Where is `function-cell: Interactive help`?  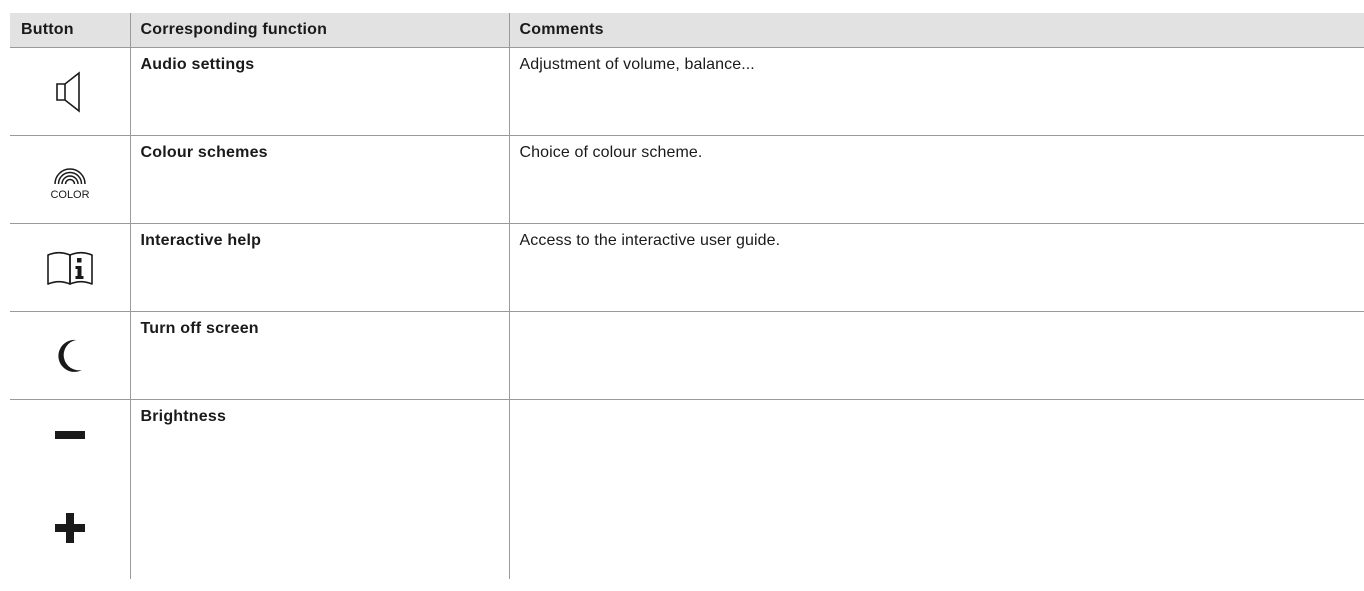 function-cell: Interactive help is located at coordinates (320, 267).